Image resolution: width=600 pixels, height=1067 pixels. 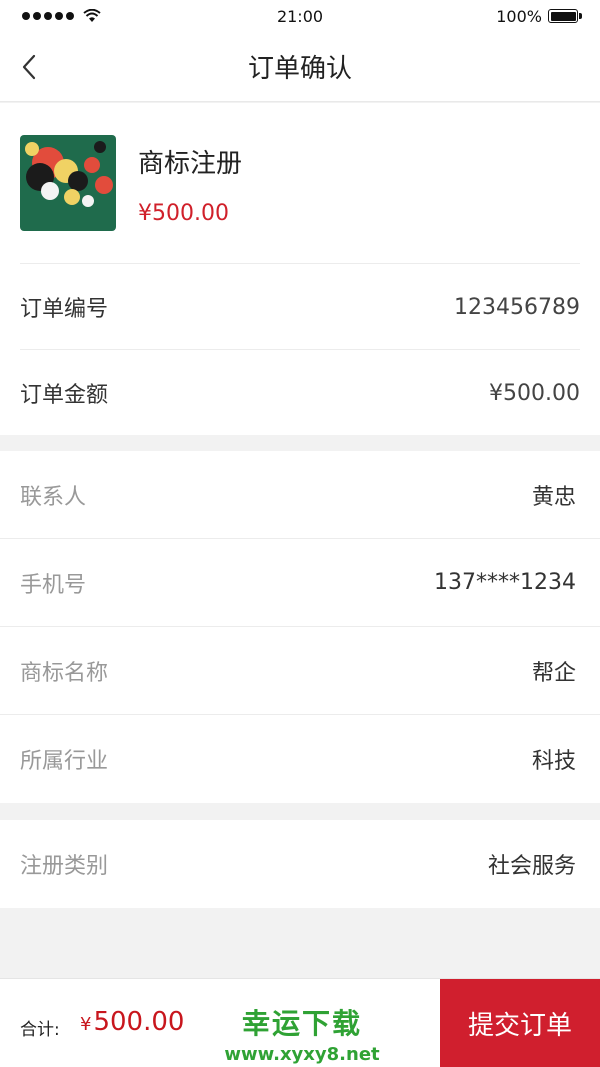 I want to click on battery-icon, so click(x=565, y=16).